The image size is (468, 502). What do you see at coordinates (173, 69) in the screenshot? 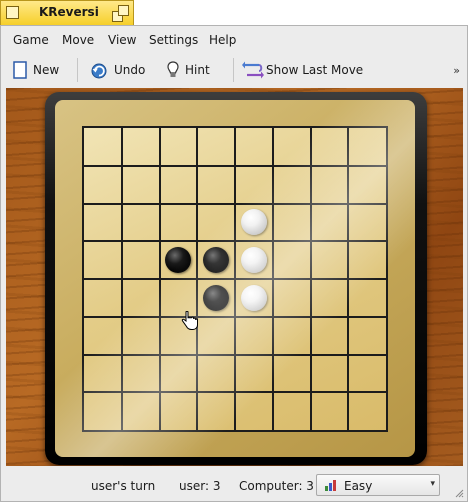
I see `lightbulb-icon` at bounding box center [173, 69].